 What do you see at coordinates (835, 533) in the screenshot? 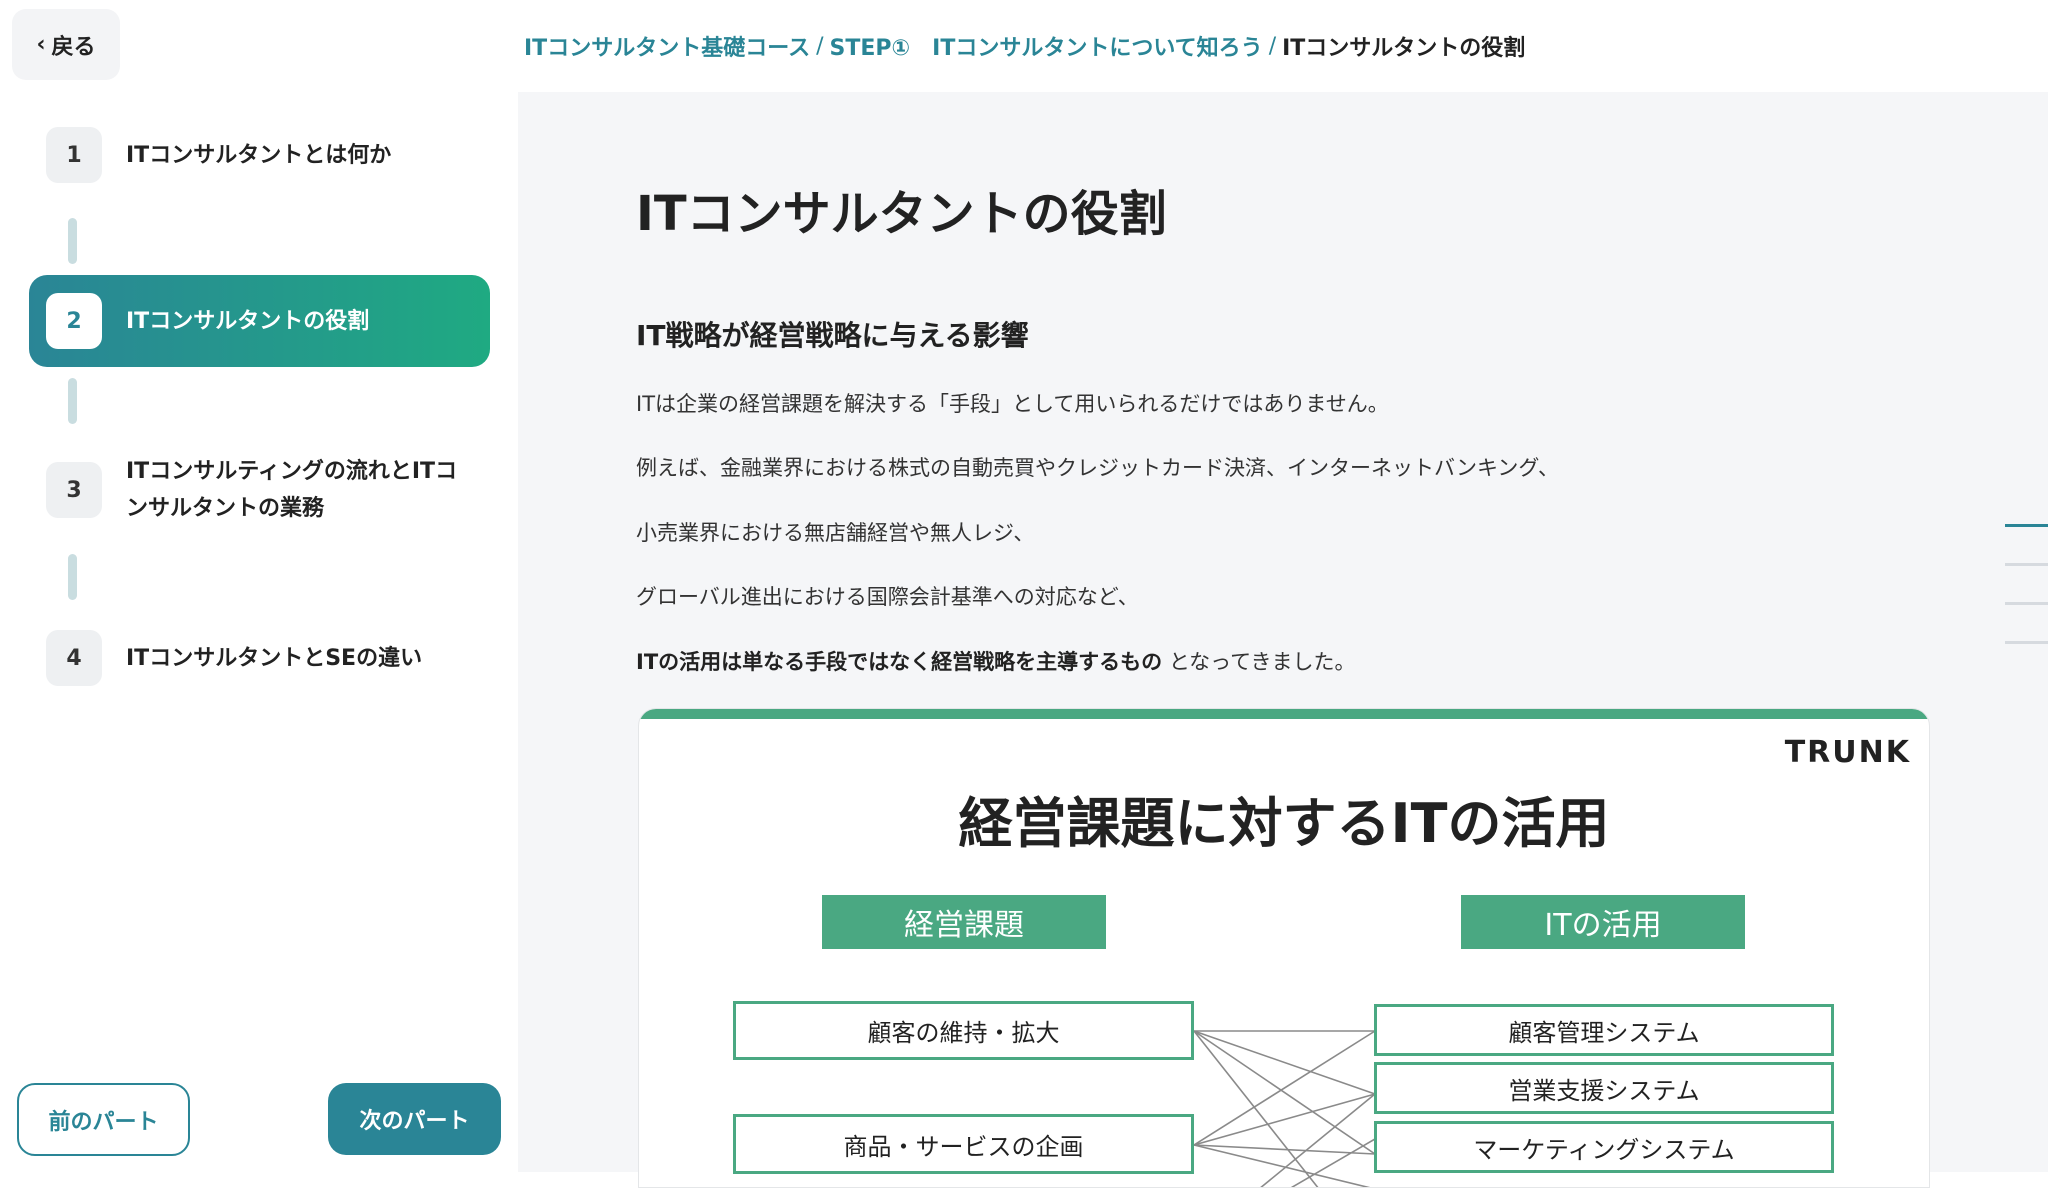
I see `paragraph: 小売業界における無店舗経営や無人レジ、` at bounding box center [835, 533].